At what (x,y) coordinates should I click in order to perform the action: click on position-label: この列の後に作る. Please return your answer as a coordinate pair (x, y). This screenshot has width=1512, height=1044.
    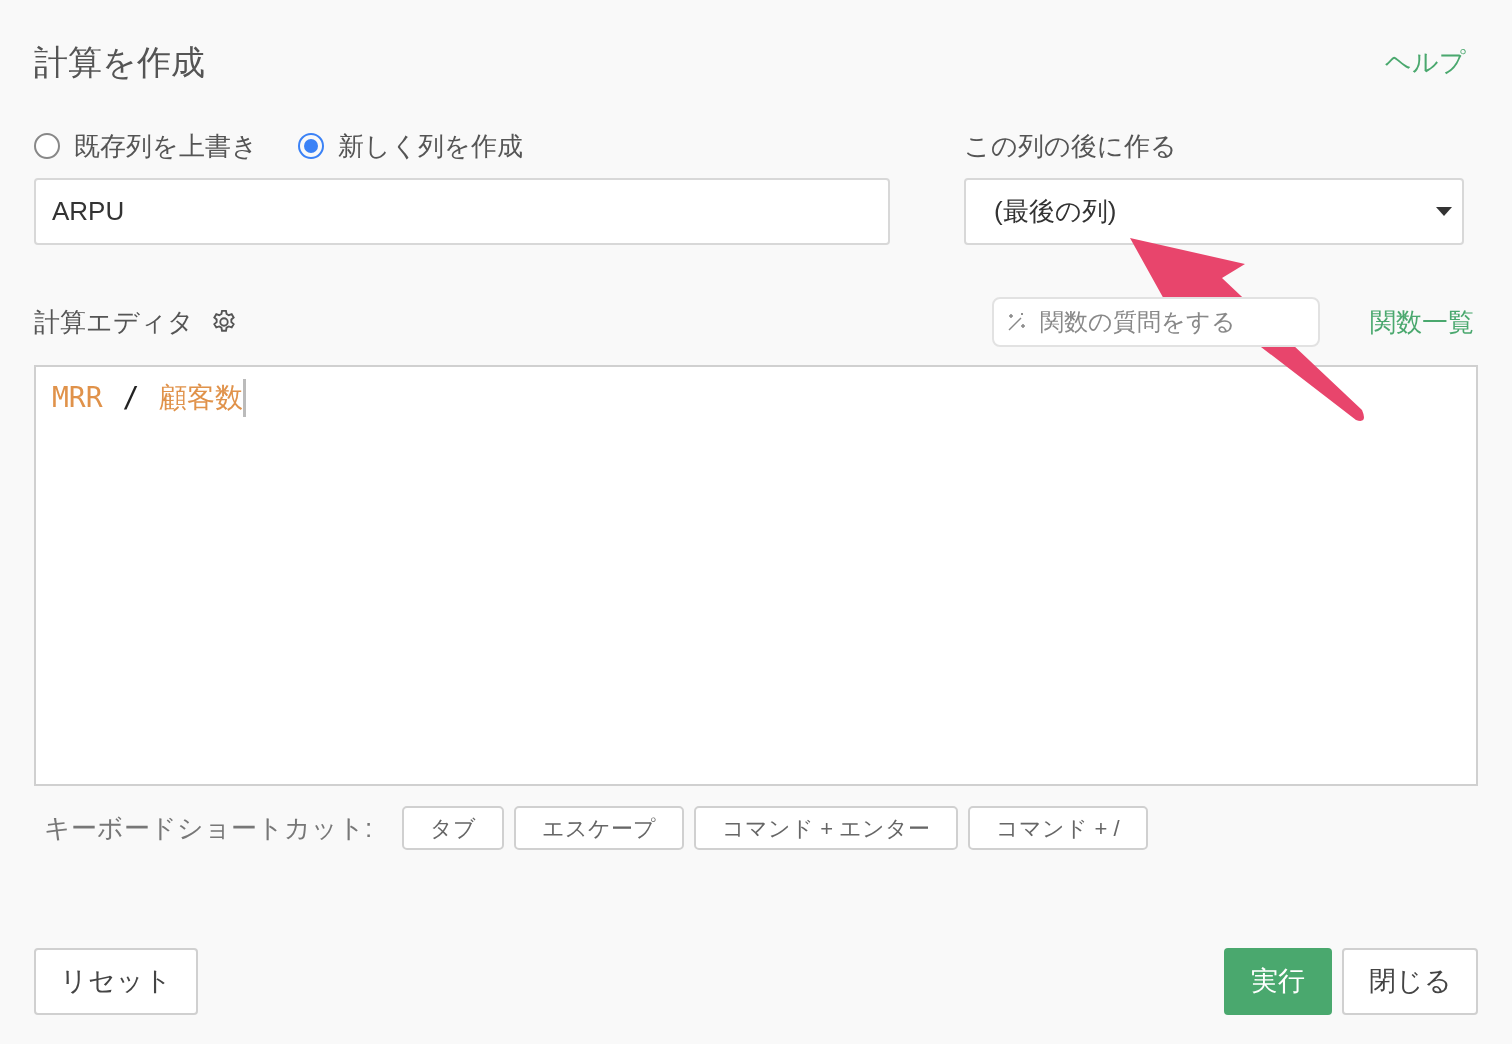
    Looking at the image, I should click on (1070, 146).